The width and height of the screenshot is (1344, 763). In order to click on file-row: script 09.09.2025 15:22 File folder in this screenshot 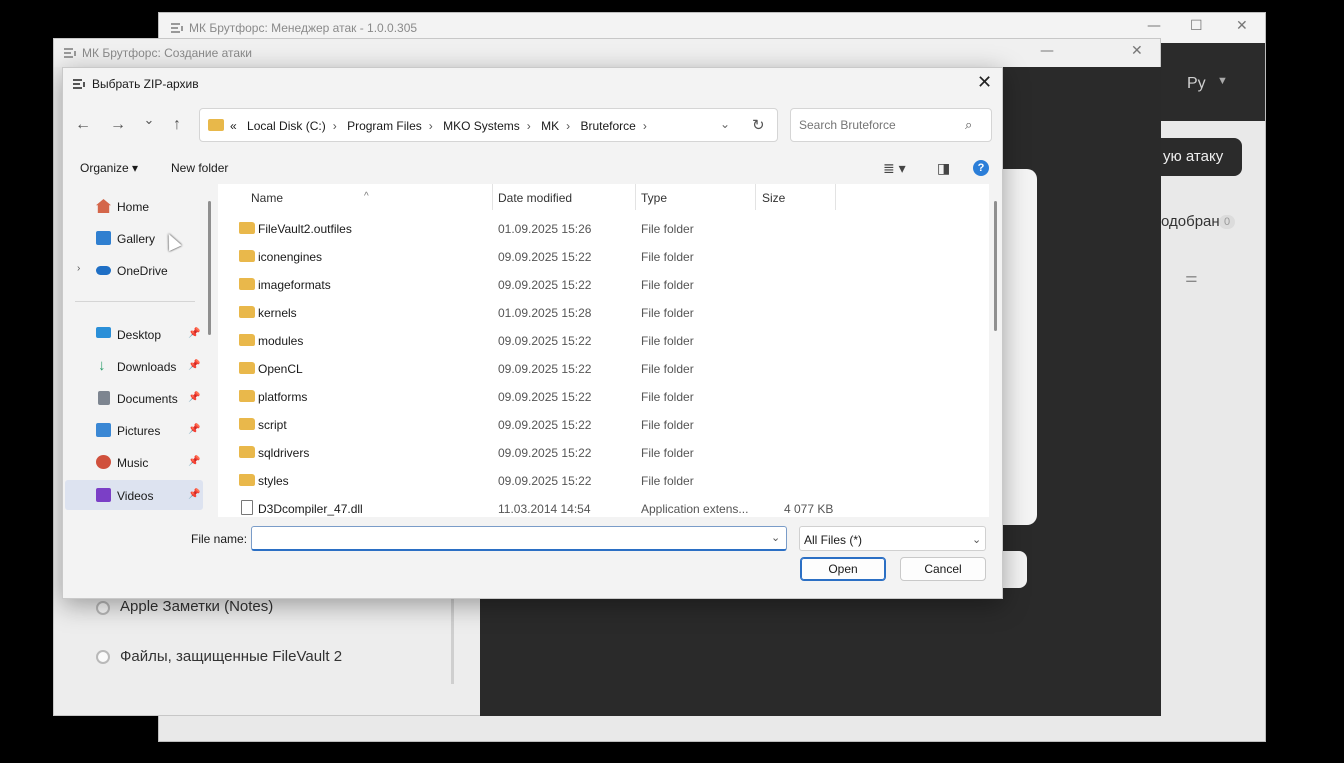, I will do `click(603, 424)`.